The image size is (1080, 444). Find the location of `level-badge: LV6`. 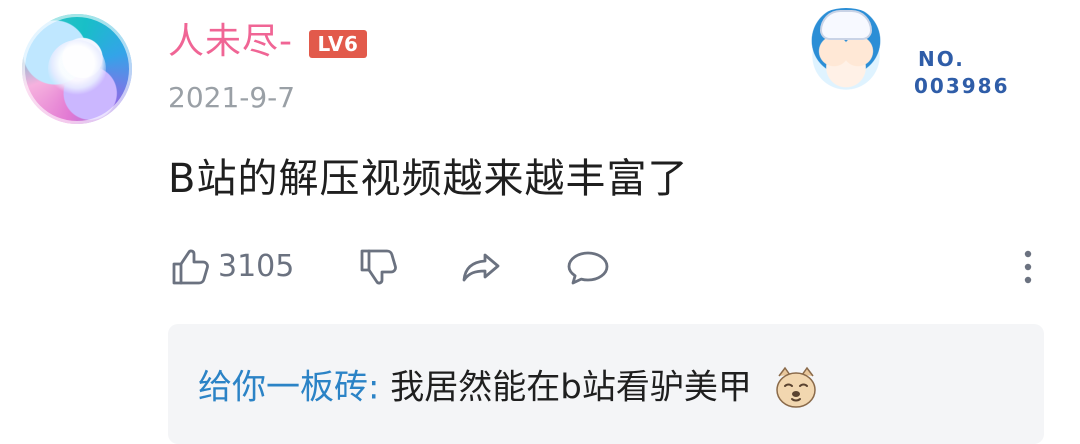

level-badge: LV6 is located at coordinates (338, 44).